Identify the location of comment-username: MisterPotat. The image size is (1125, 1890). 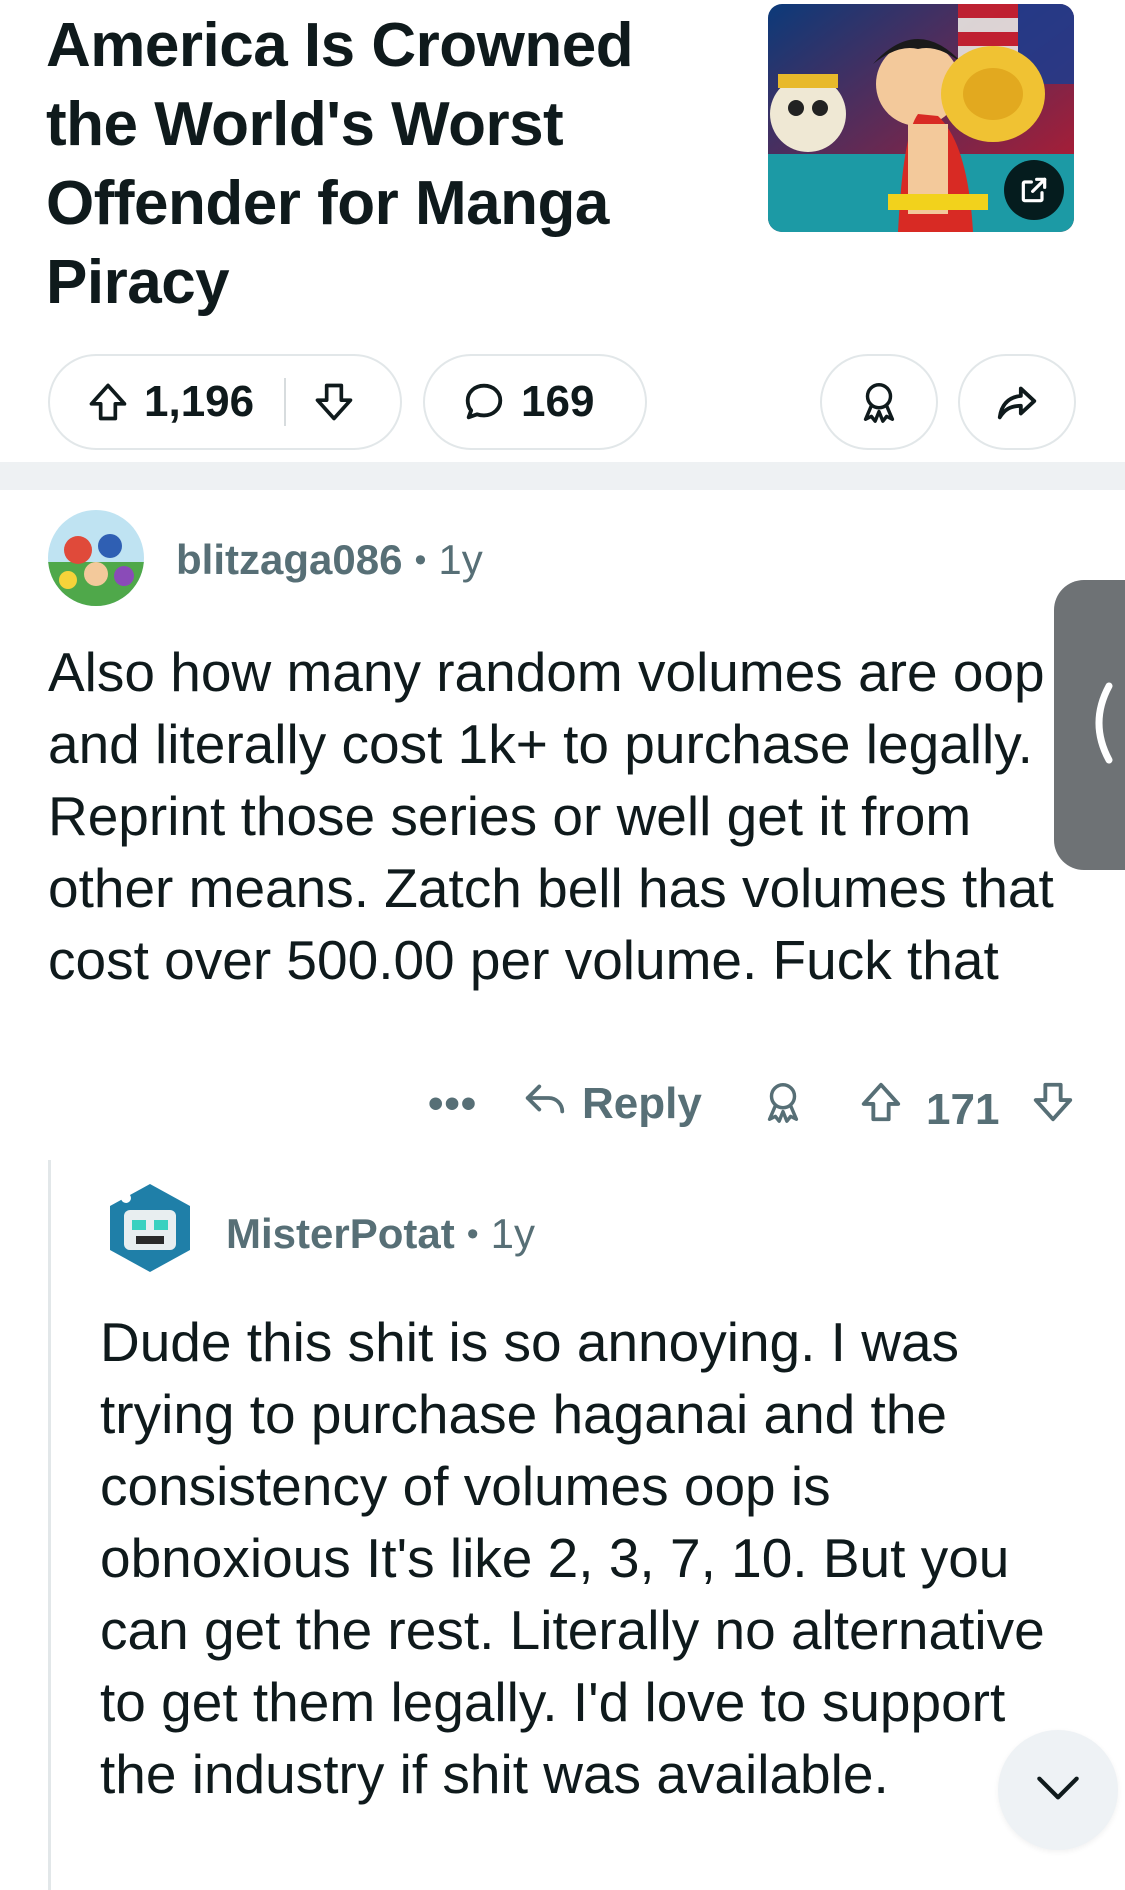
(340, 1234).